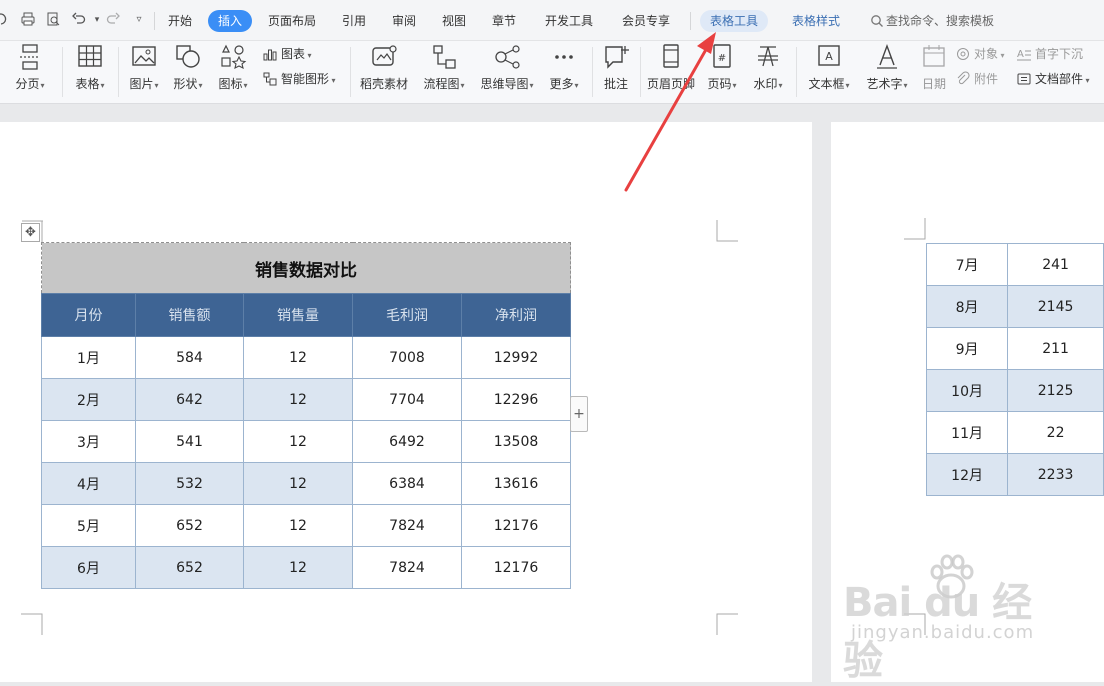 This screenshot has width=1104, height=686. I want to click on table-cell: 1月, so click(88, 357).